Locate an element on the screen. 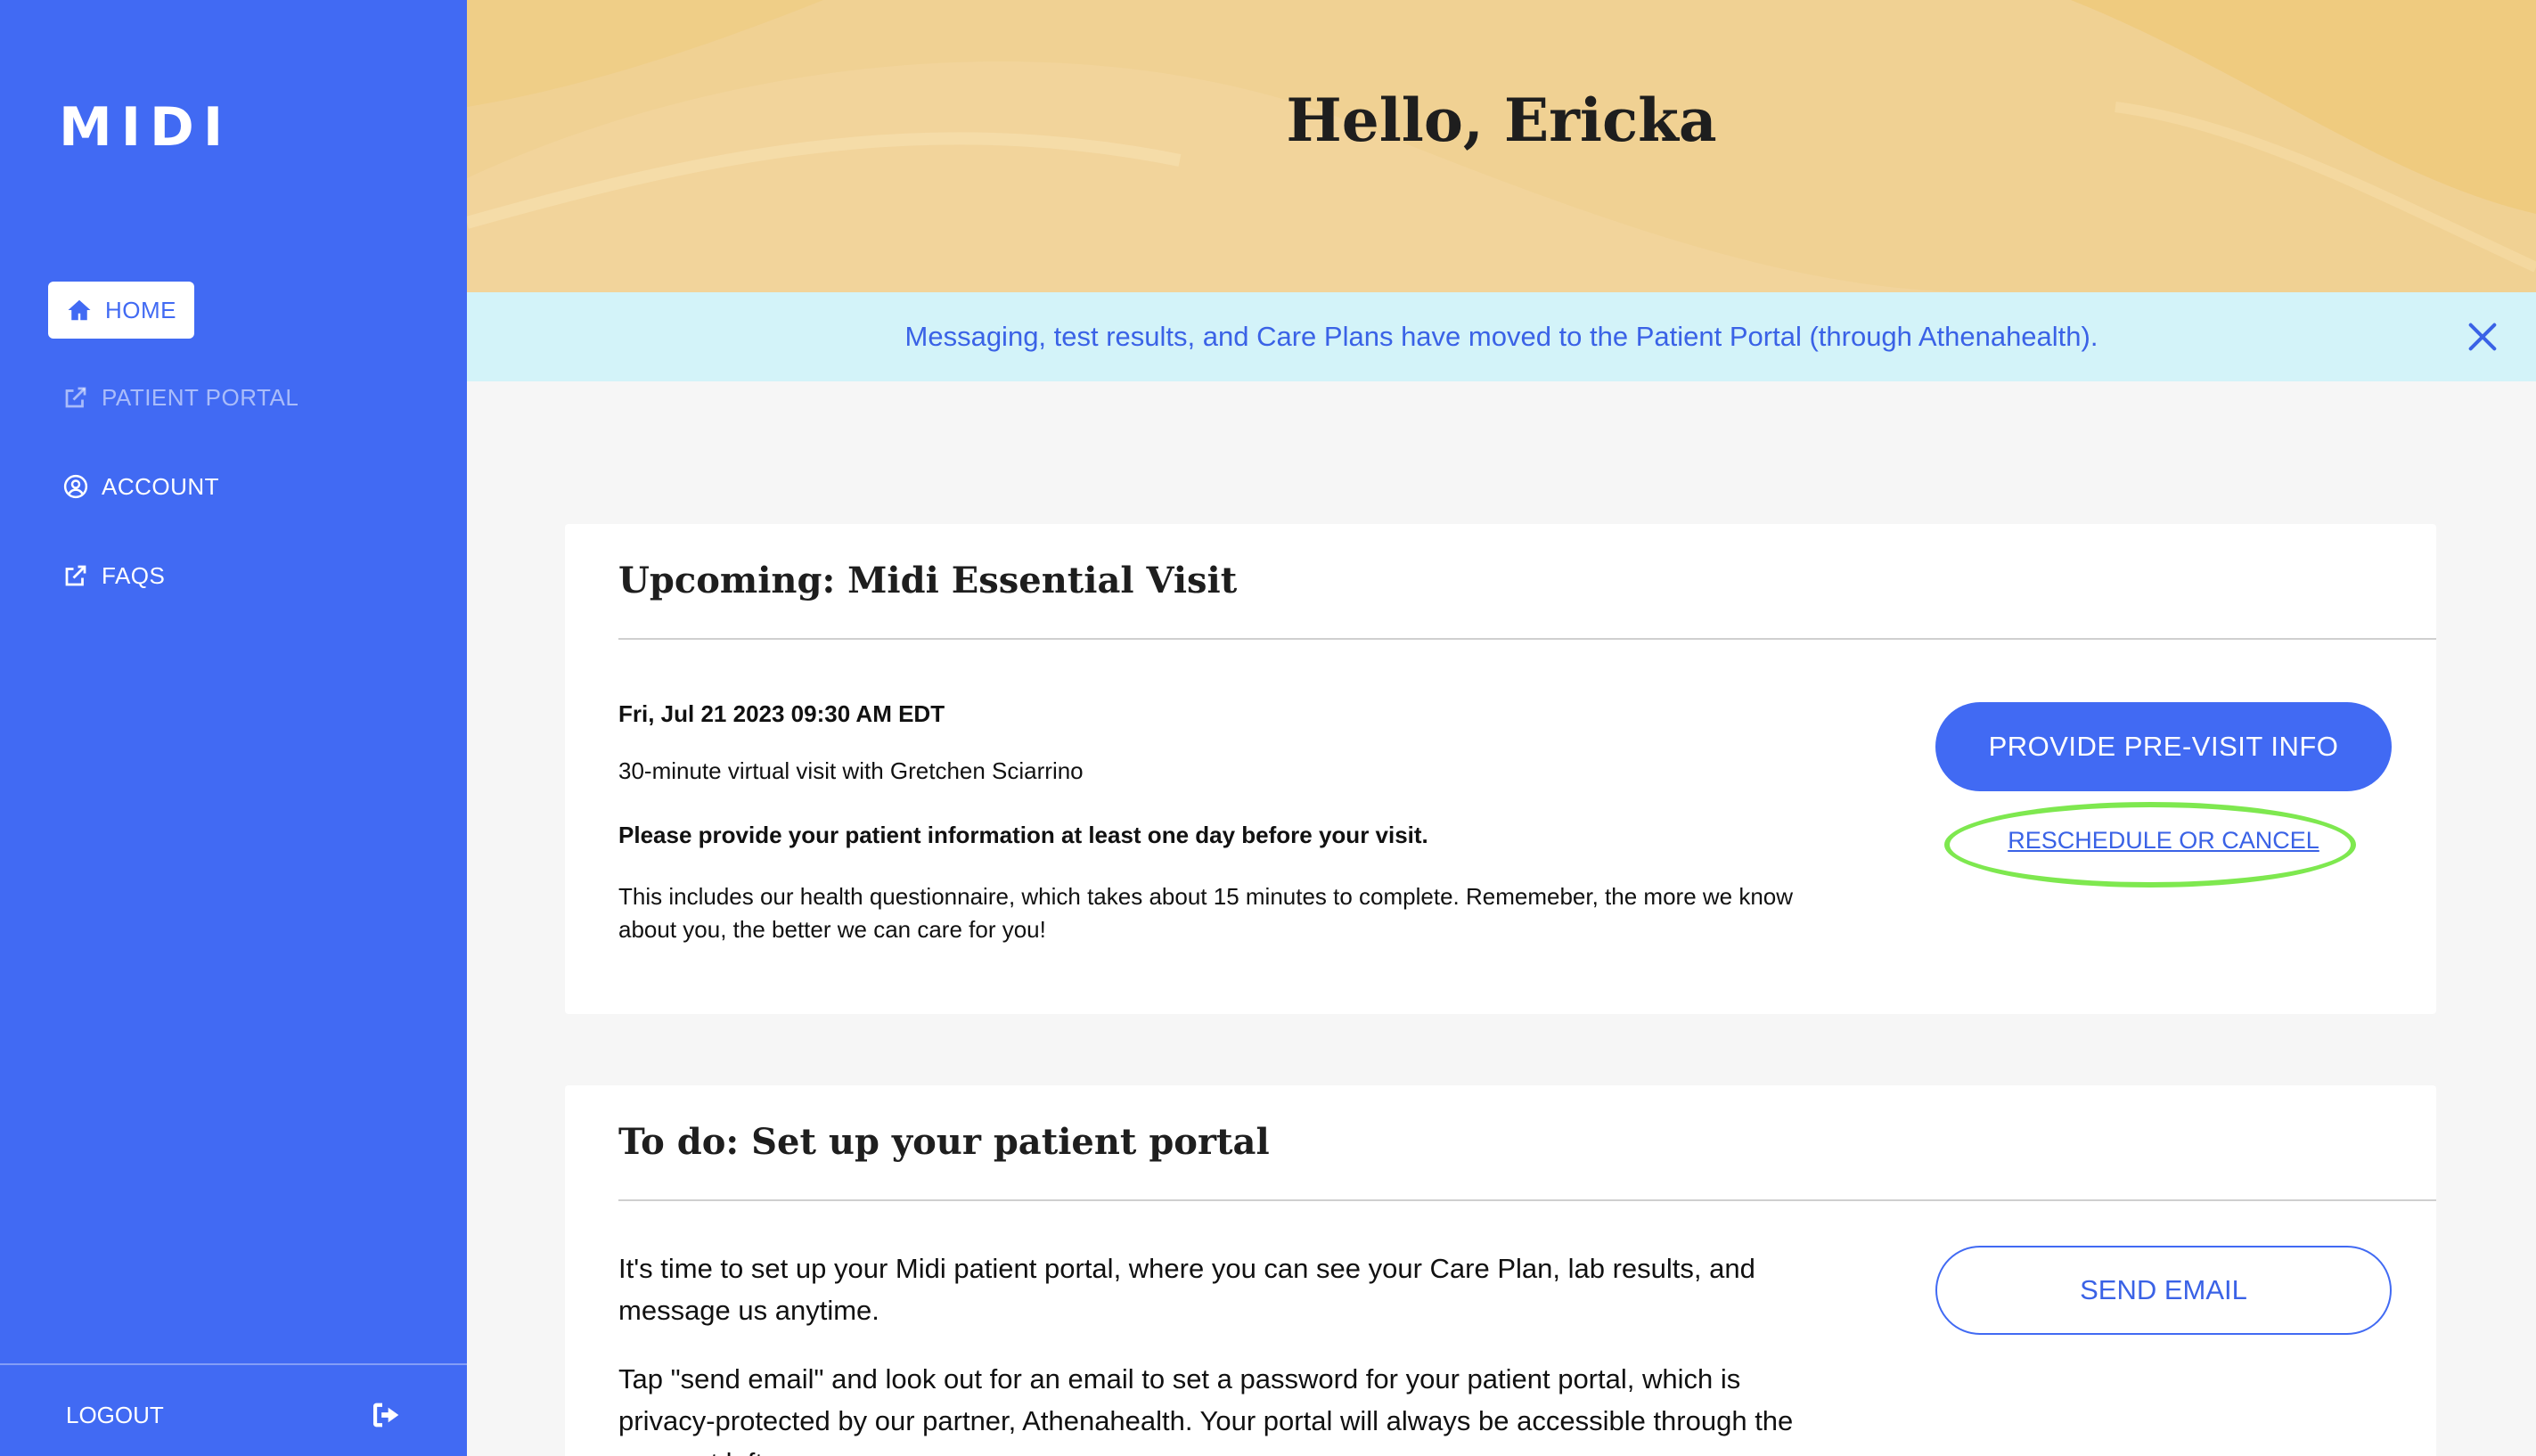 The height and width of the screenshot is (1456, 2536). sidebar-divider is located at coordinates (233, 1364).